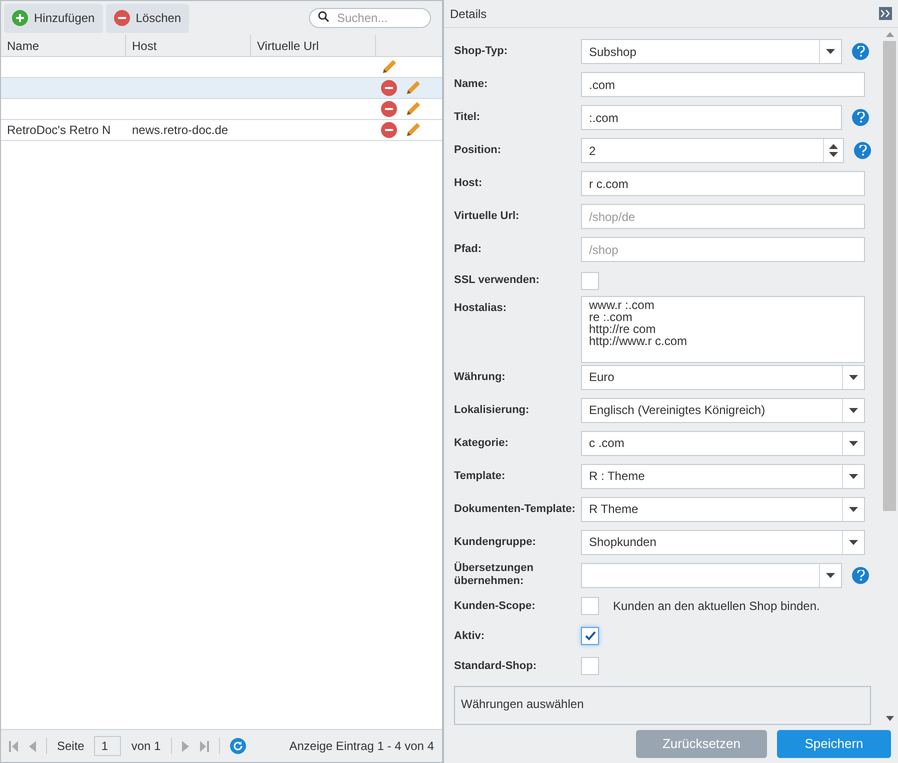 This screenshot has height=763, width=898. Describe the element at coordinates (468, 117) in the screenshot. I see `field-label: Titel:` at that location.